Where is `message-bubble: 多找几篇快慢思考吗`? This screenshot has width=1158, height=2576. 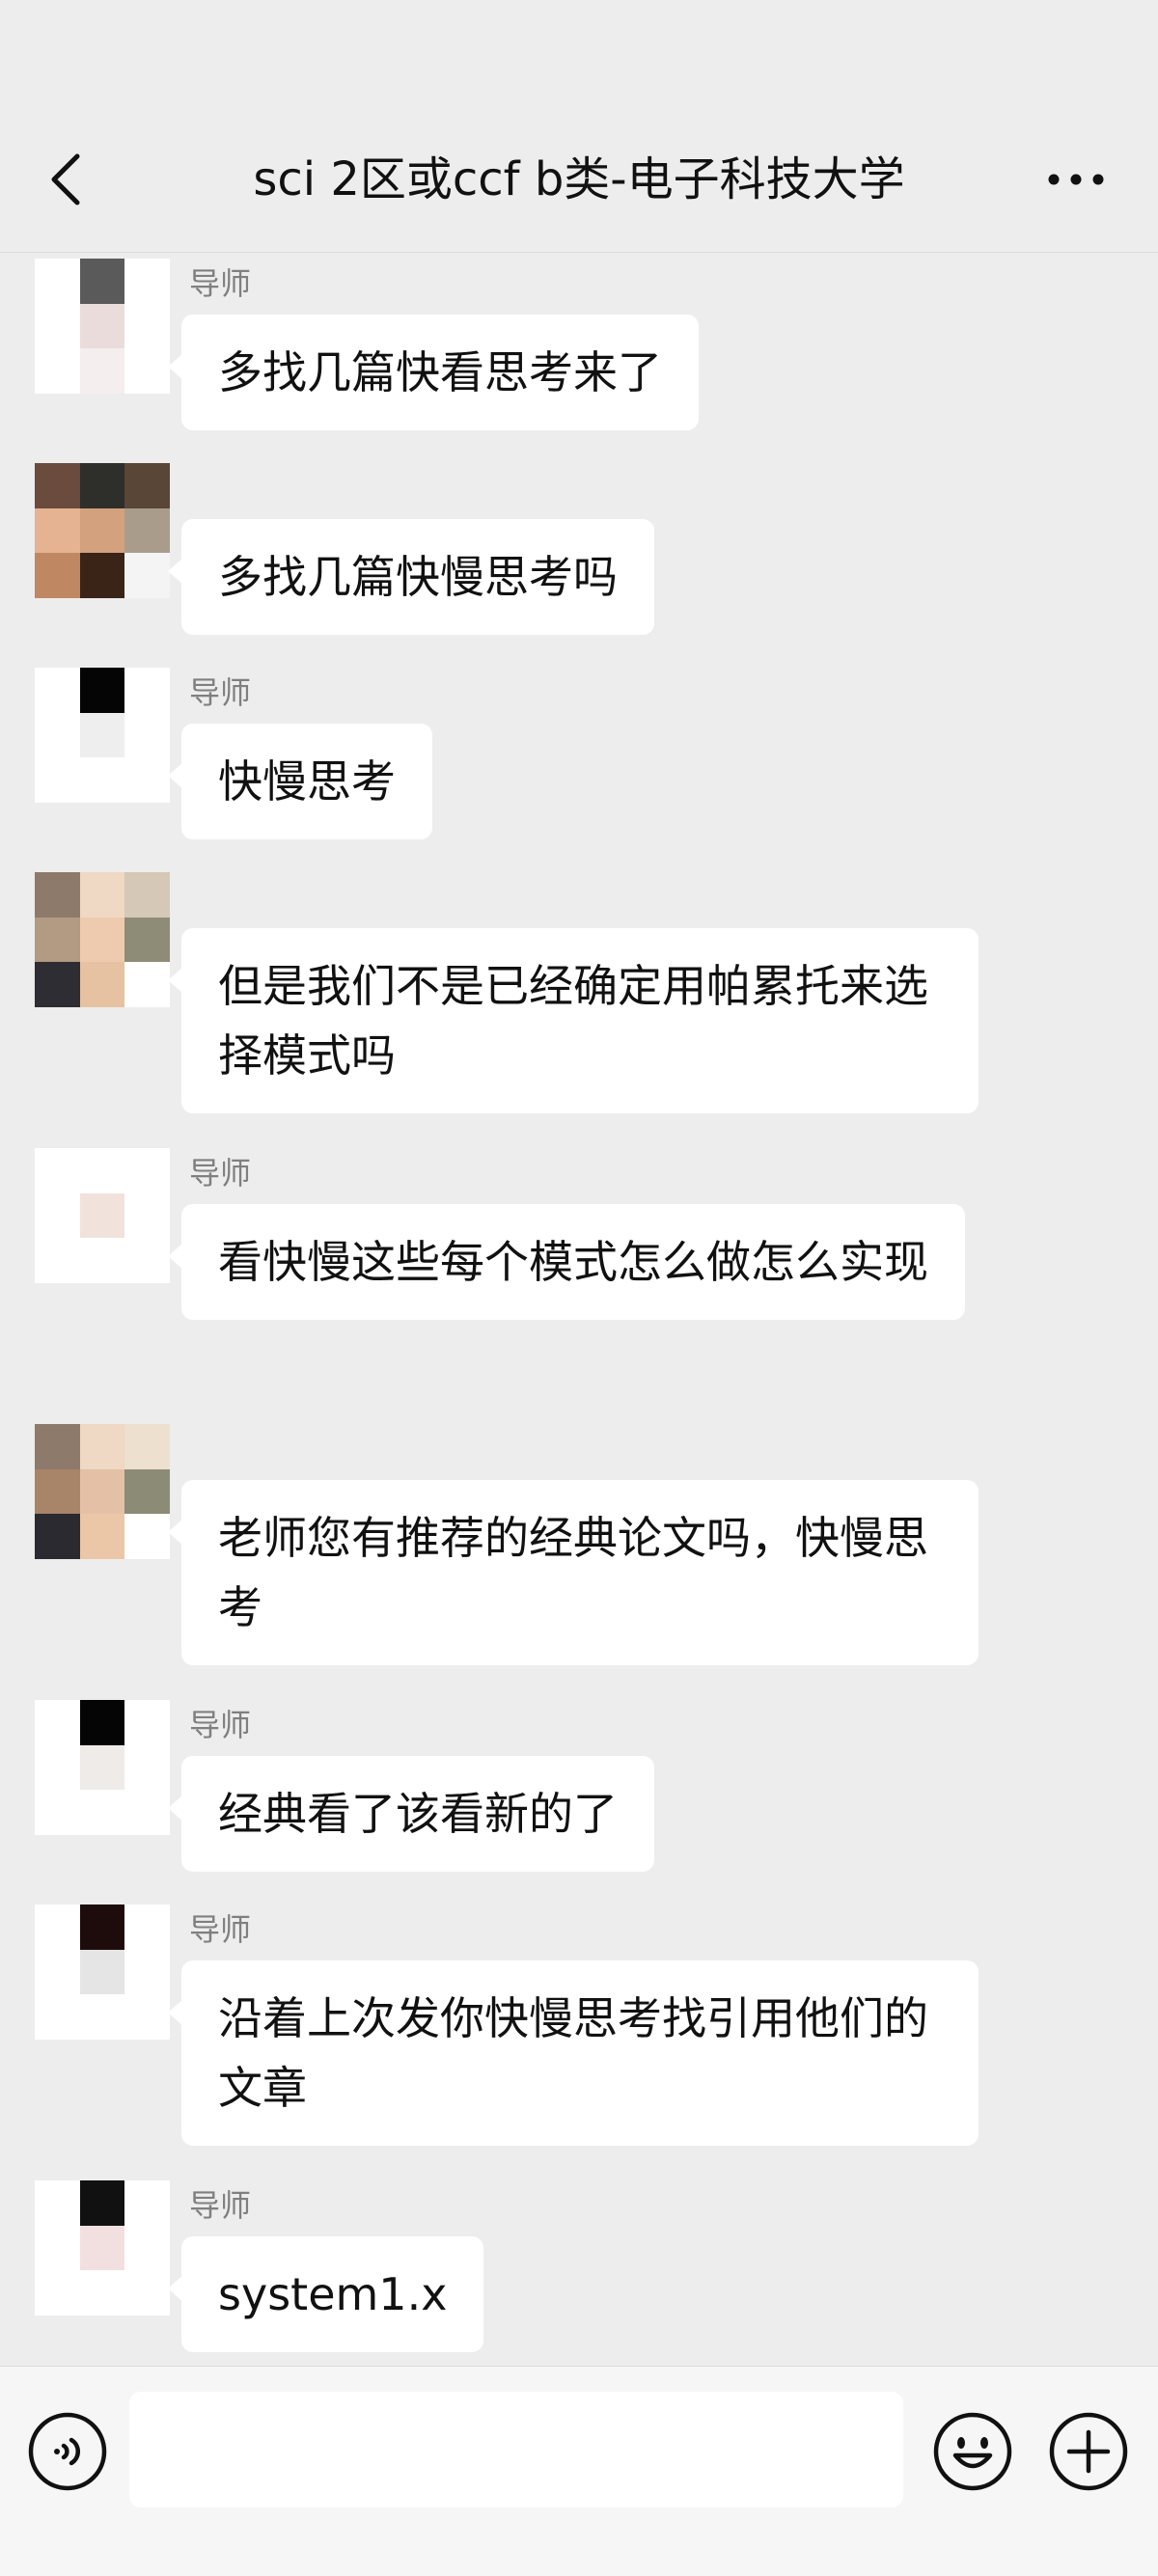
message-bubble: 多找几篇快慢思考吗 is located at coordinates (411, 577).